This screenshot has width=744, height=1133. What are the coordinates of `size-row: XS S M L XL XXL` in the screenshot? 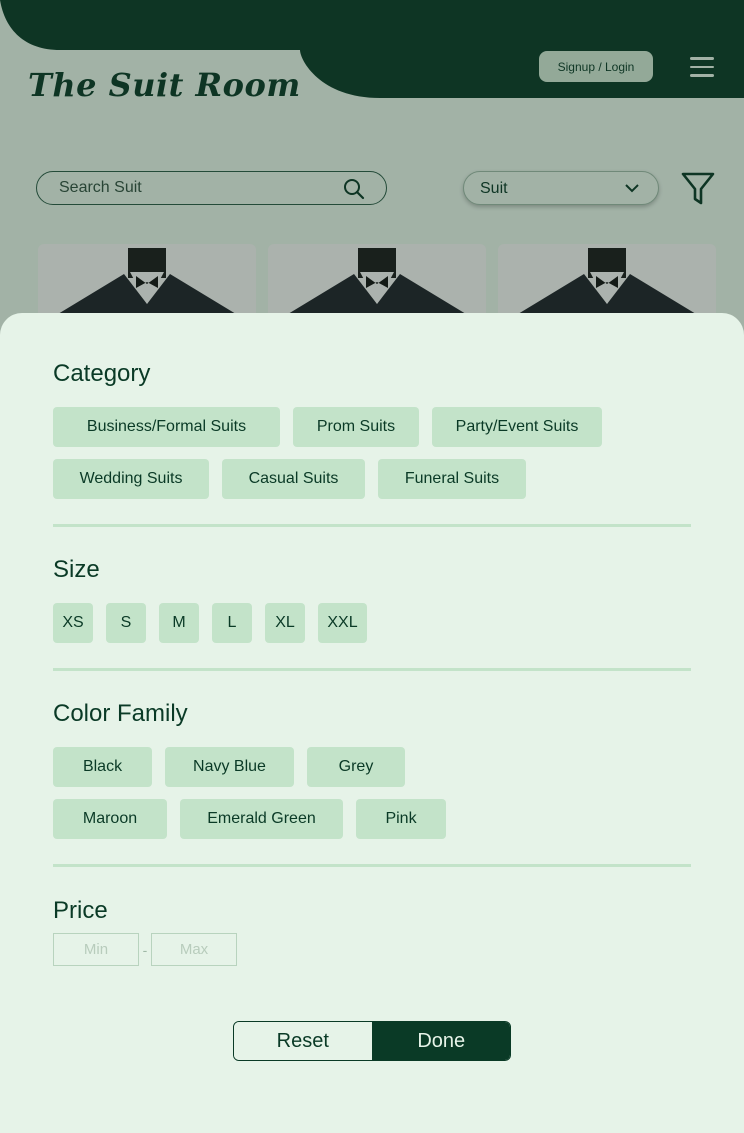 It's located at (210, 623).